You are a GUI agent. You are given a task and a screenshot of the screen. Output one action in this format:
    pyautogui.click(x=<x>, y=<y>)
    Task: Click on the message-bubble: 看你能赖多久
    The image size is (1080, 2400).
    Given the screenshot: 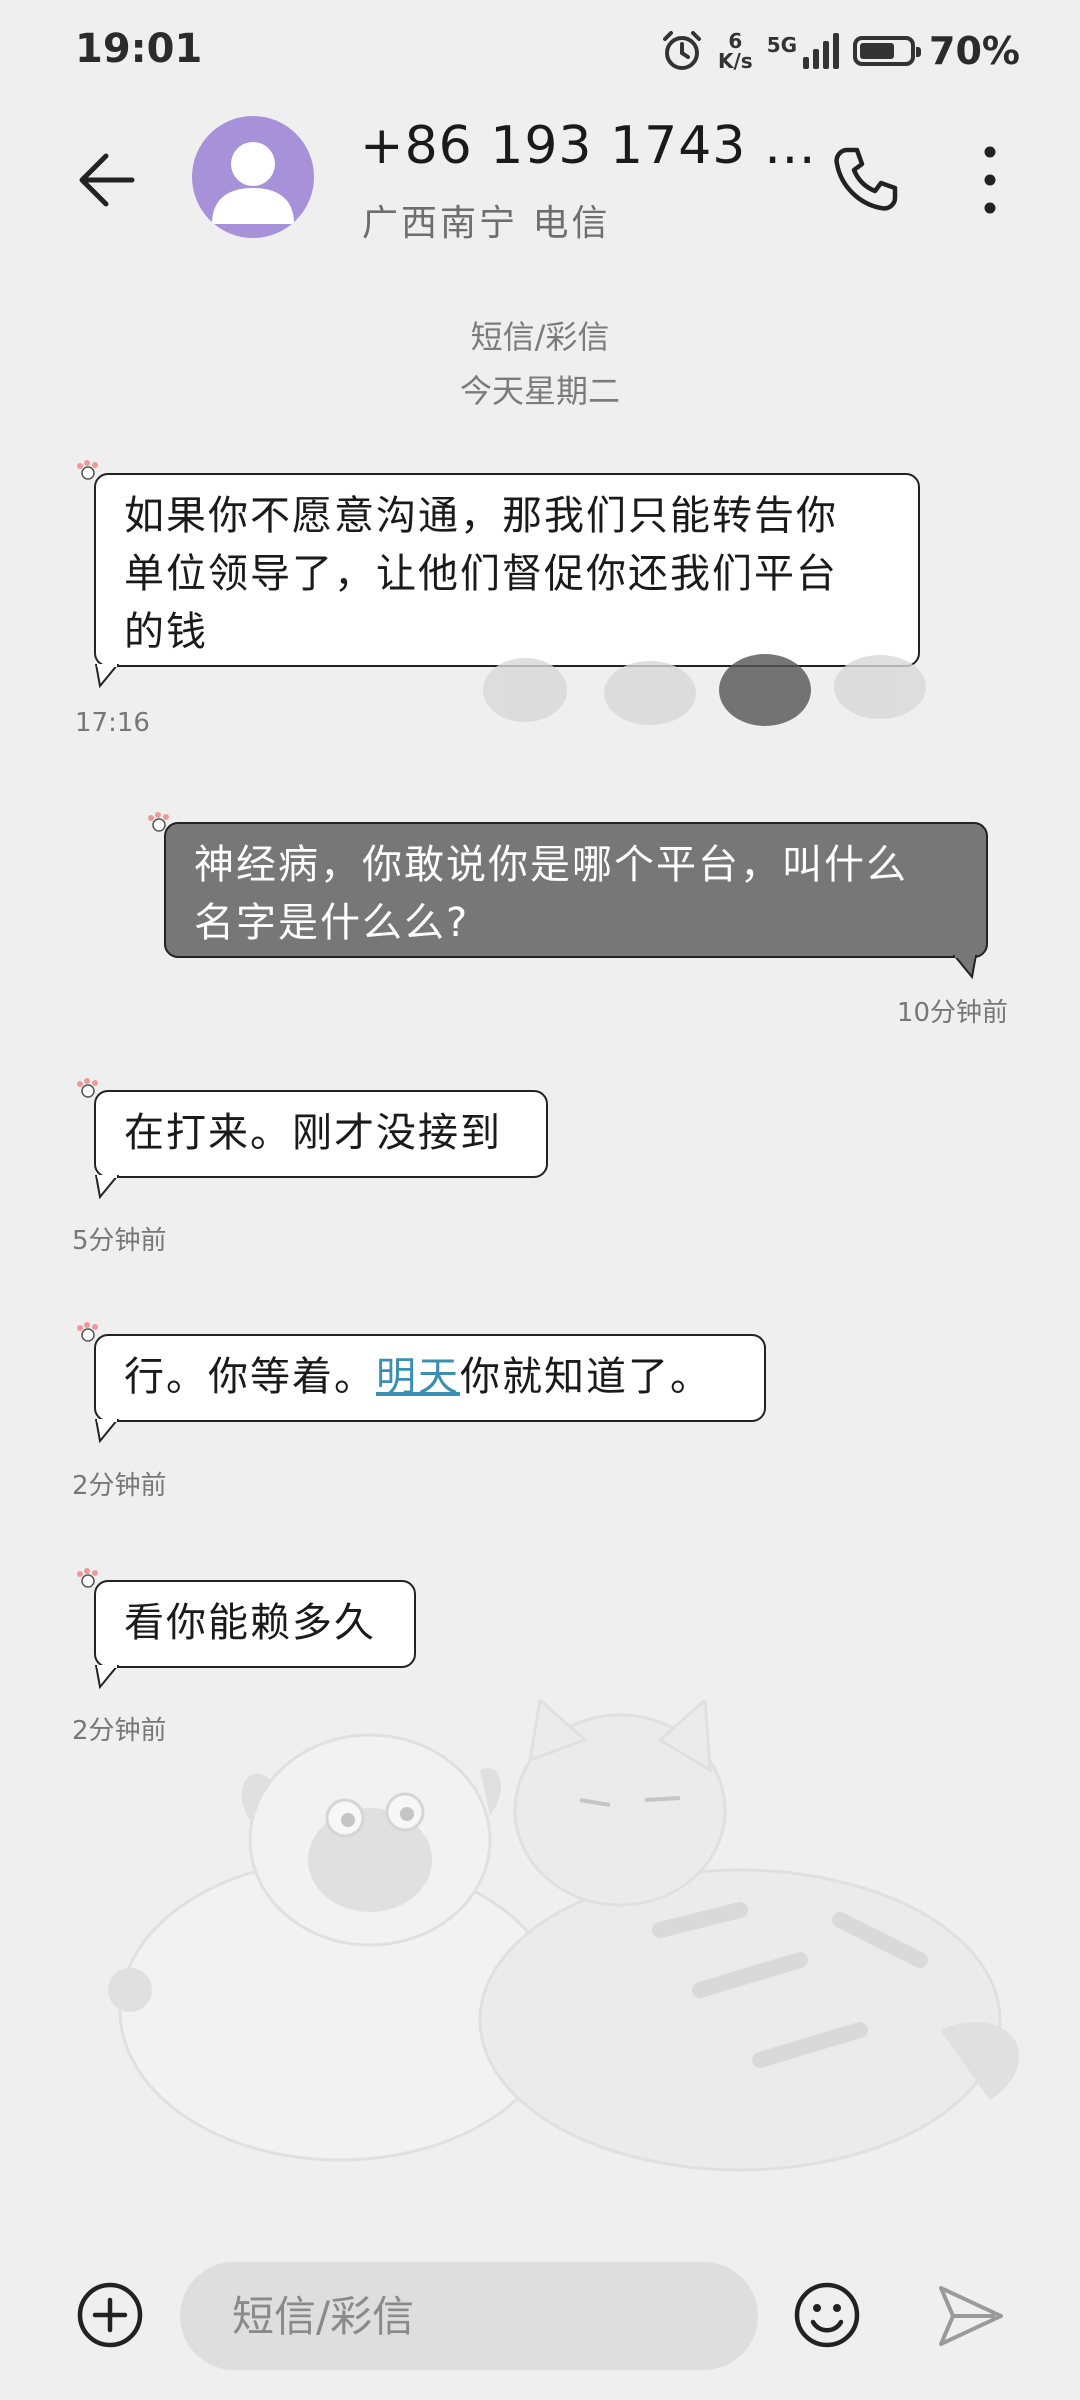 What is the action you would take?
    pyautogui.click(x=255, y=1624)
    